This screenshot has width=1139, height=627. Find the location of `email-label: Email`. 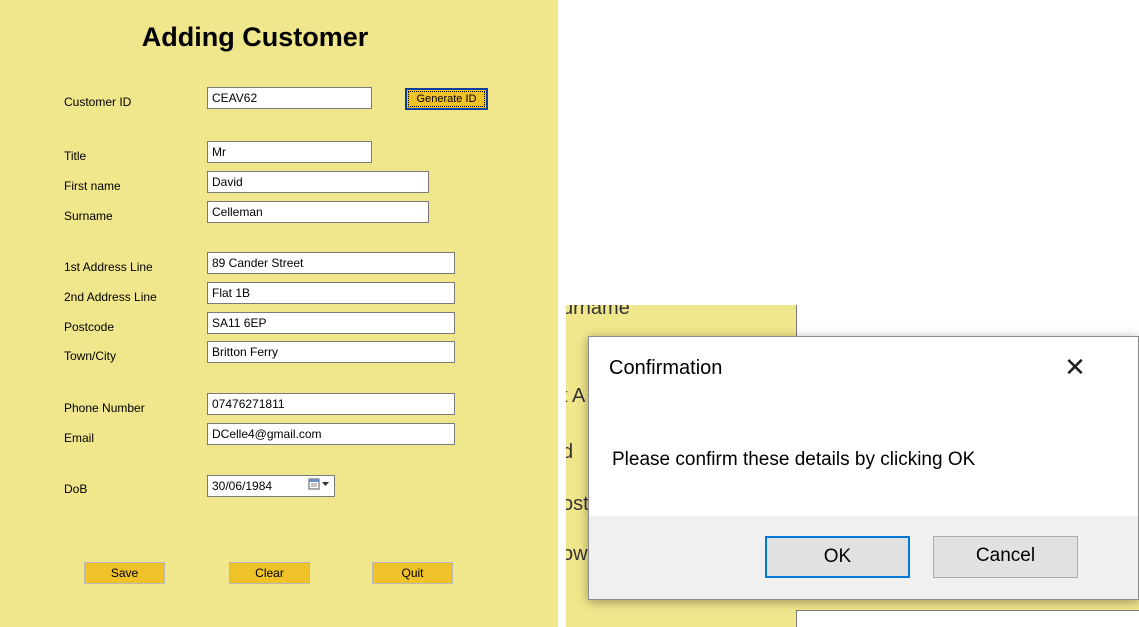

email-label: Email is located at coordinates (79, 438).